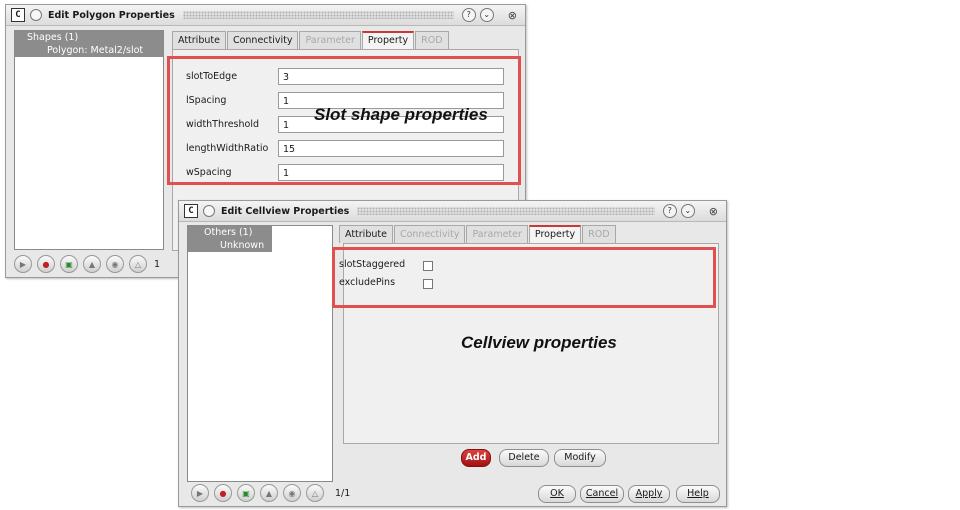  I want to click on modify-button: Modify, so click(580, 458).